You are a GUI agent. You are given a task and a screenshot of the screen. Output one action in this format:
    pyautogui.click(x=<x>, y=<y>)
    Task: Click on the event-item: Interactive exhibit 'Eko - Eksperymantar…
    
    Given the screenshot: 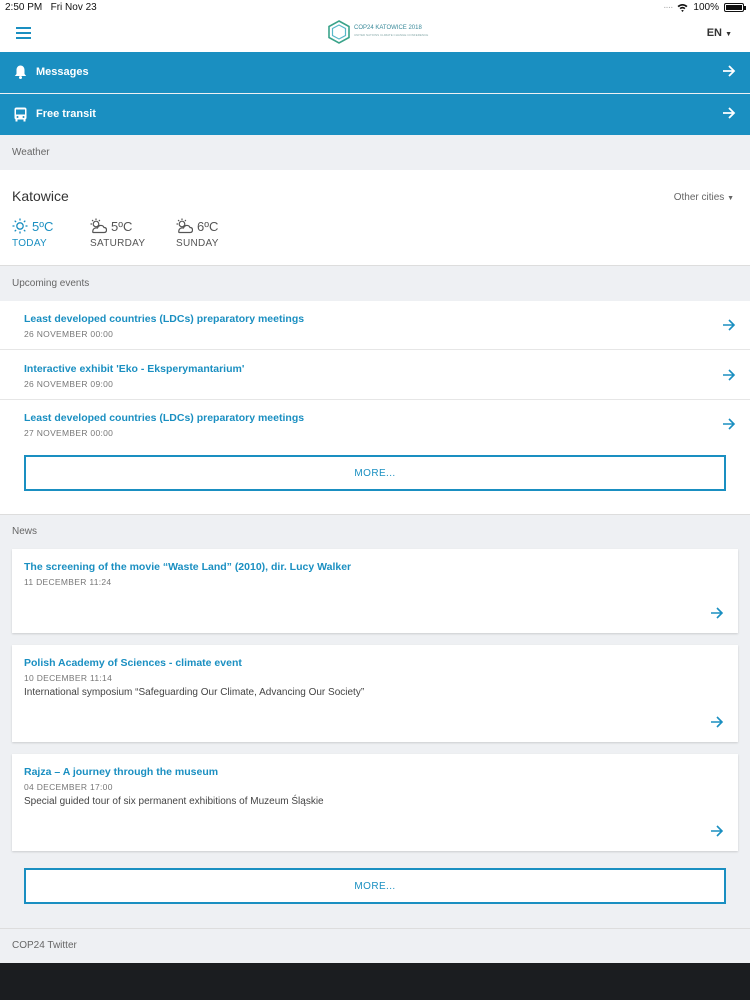 What is the action you would take?
    pyautogui.click(x=375, y=375)
    